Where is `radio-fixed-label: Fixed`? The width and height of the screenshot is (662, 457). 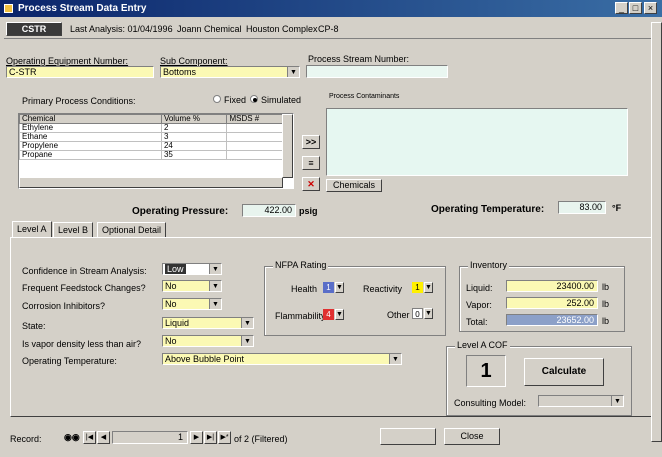
radio-fixed-label: Fixed is located at coordinates (235, 100).